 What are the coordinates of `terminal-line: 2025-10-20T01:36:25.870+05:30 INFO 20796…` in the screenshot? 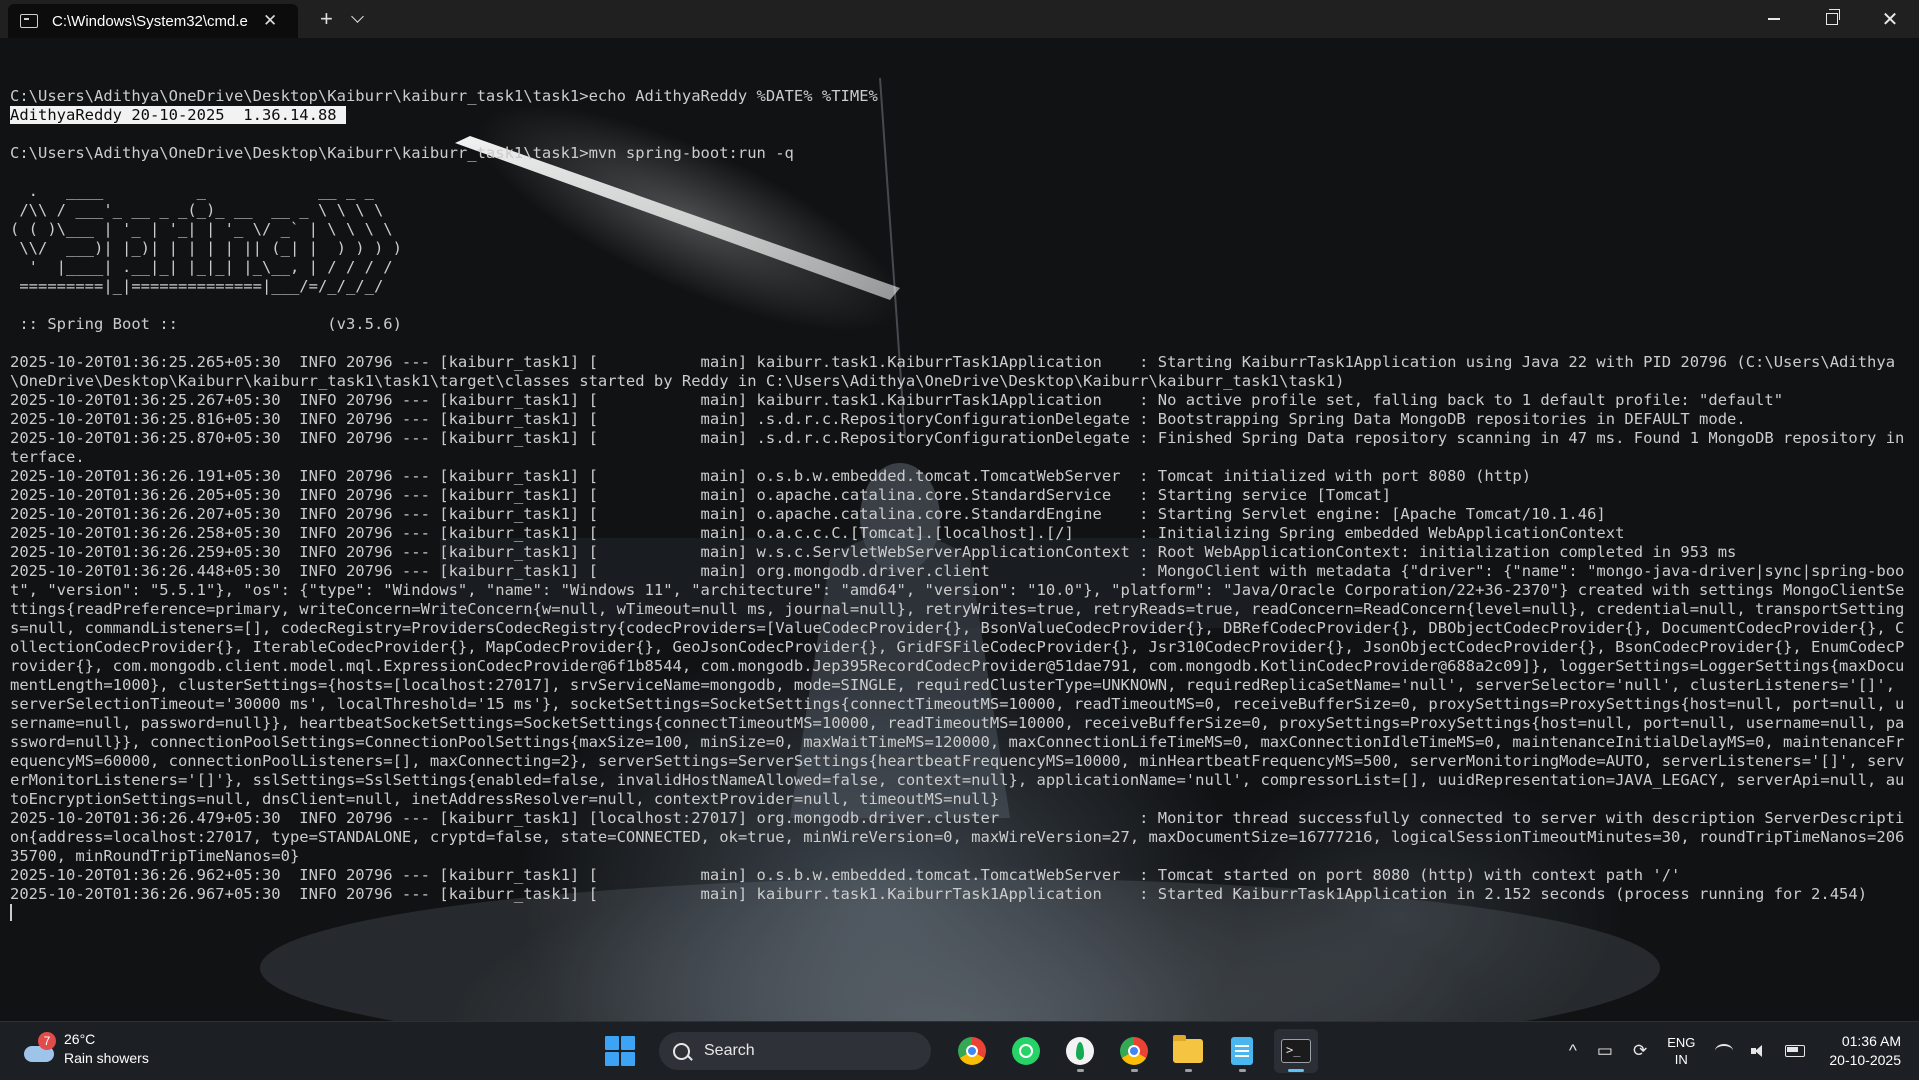 It's located at (957, 447).